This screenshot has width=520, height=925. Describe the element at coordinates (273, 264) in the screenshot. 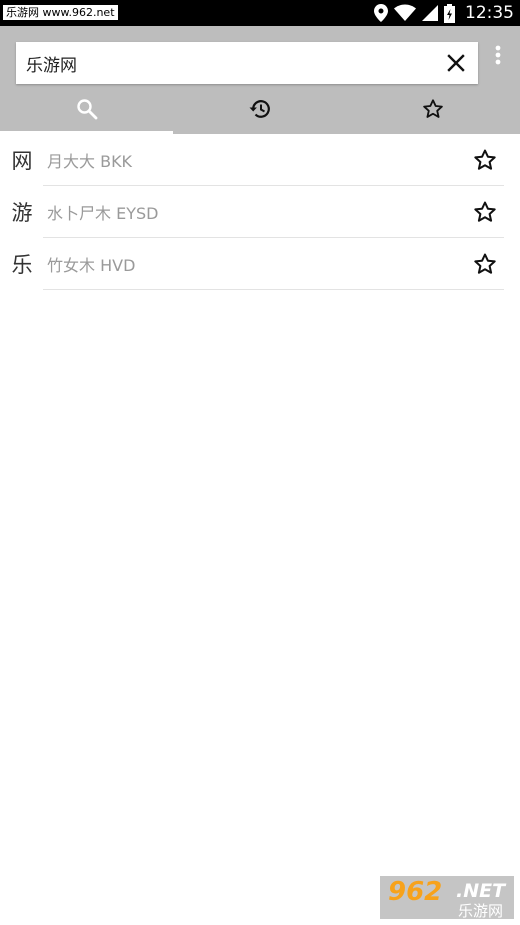

I see `result-body: 竹女木 HVD` at that location.